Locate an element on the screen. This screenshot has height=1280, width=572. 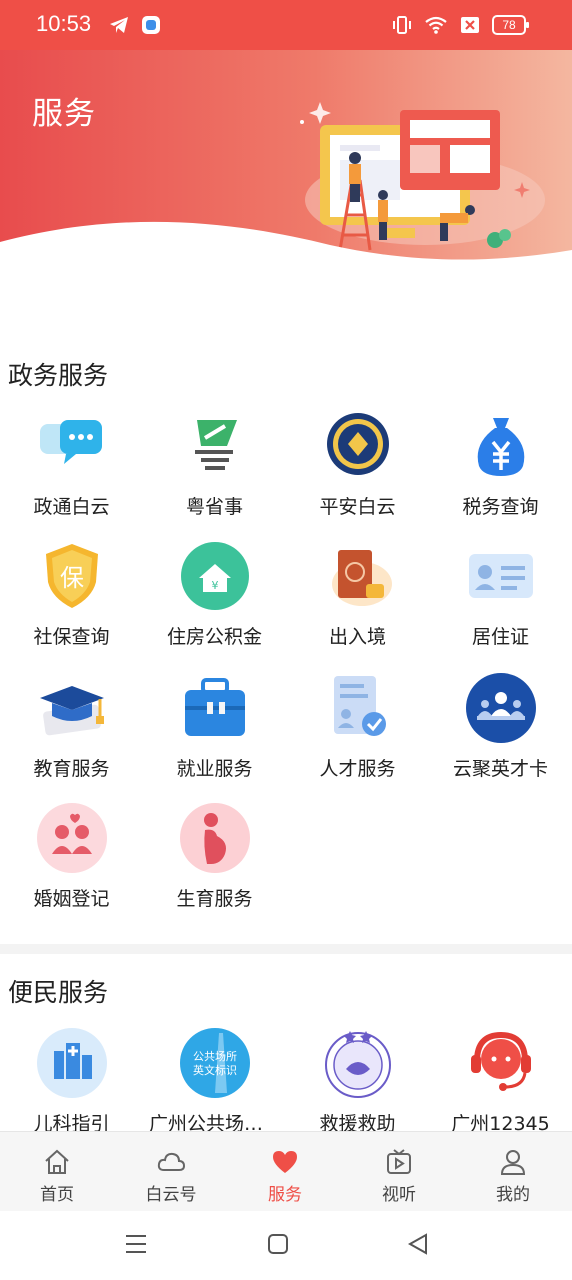
telegram-icon is located at coordinates (119, 25).